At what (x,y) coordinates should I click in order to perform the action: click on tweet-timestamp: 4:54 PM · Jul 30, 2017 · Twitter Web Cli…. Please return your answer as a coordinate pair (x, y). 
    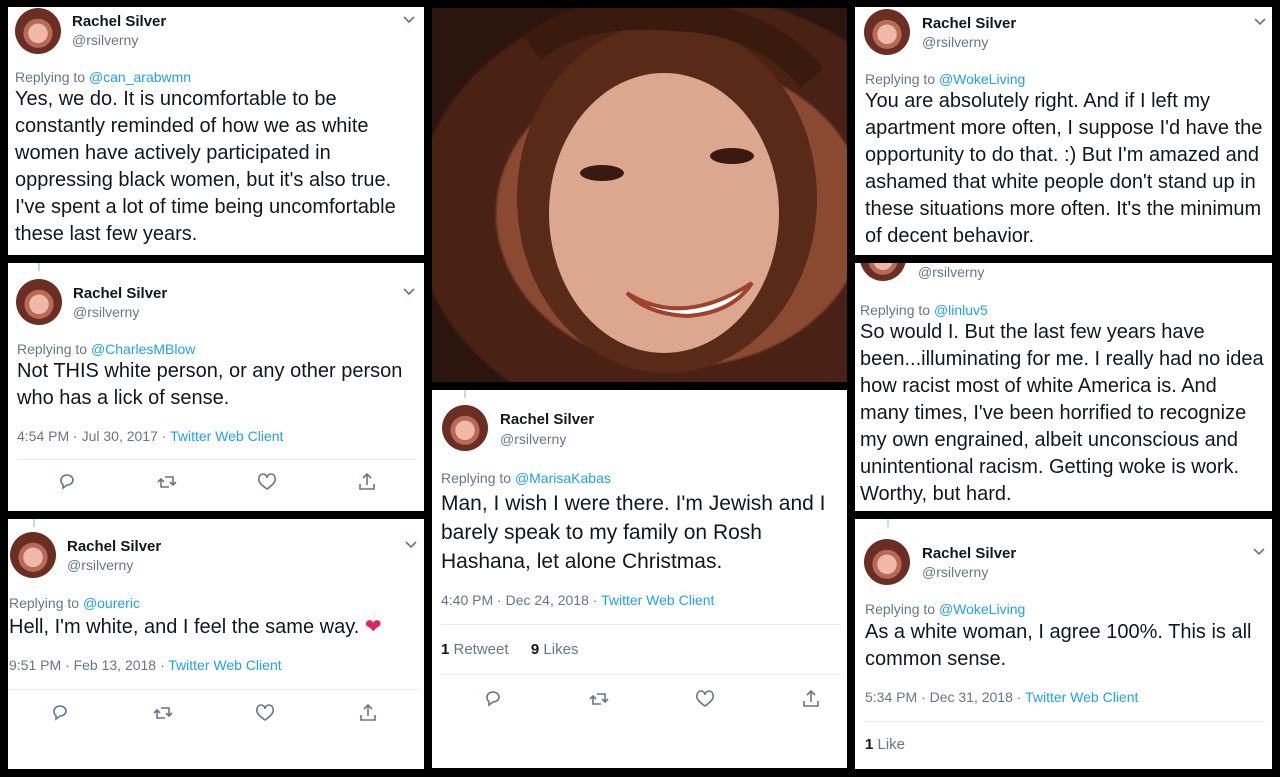
    Looking at the image, I should click on (150, 436).